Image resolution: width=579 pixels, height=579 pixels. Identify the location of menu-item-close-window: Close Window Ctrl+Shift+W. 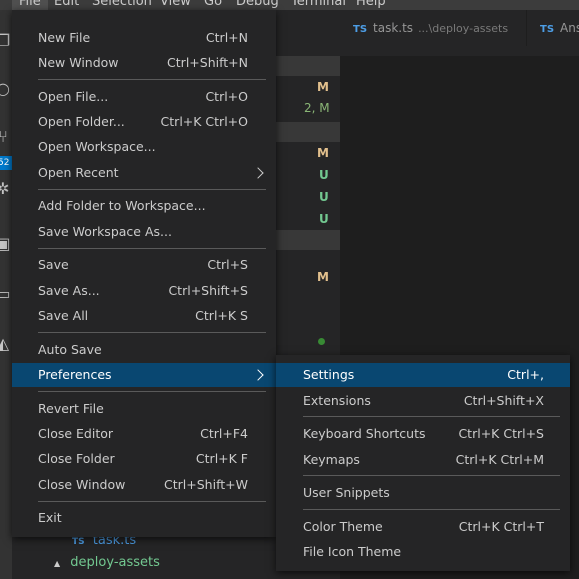
(144, 485).